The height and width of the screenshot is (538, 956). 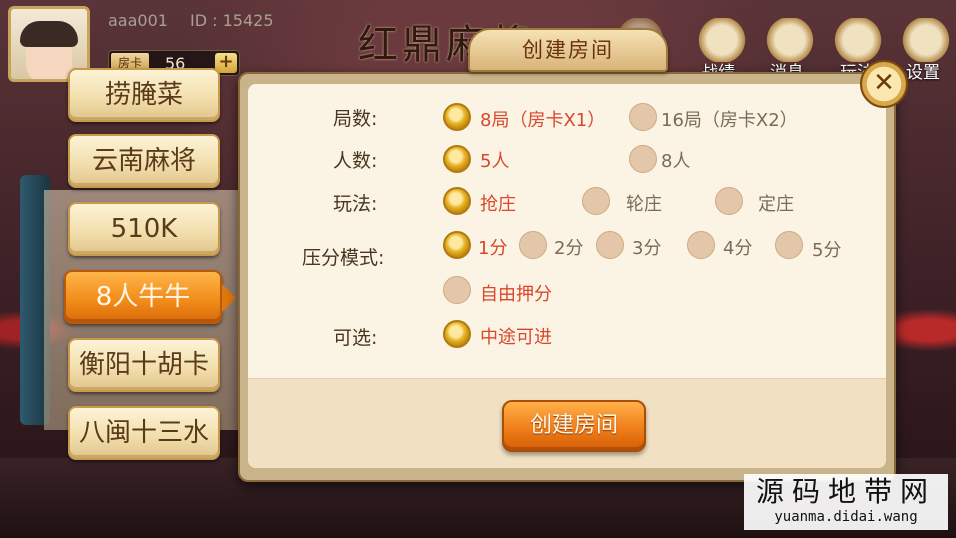 What do you see at coordinates (596, 201) in the screenshot?
I see `mode-radio-lunzhuang` at bounding box center [596, 201].